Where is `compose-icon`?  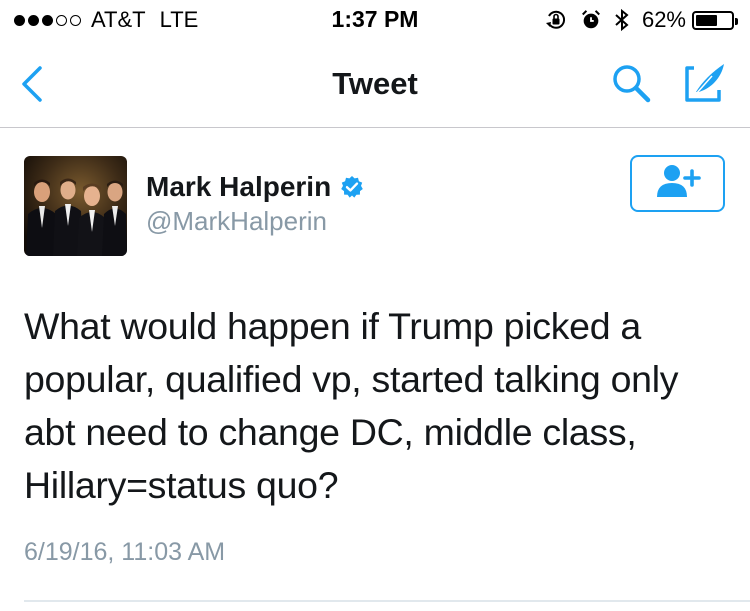
compose-icon is located at coordinates (705, 83).